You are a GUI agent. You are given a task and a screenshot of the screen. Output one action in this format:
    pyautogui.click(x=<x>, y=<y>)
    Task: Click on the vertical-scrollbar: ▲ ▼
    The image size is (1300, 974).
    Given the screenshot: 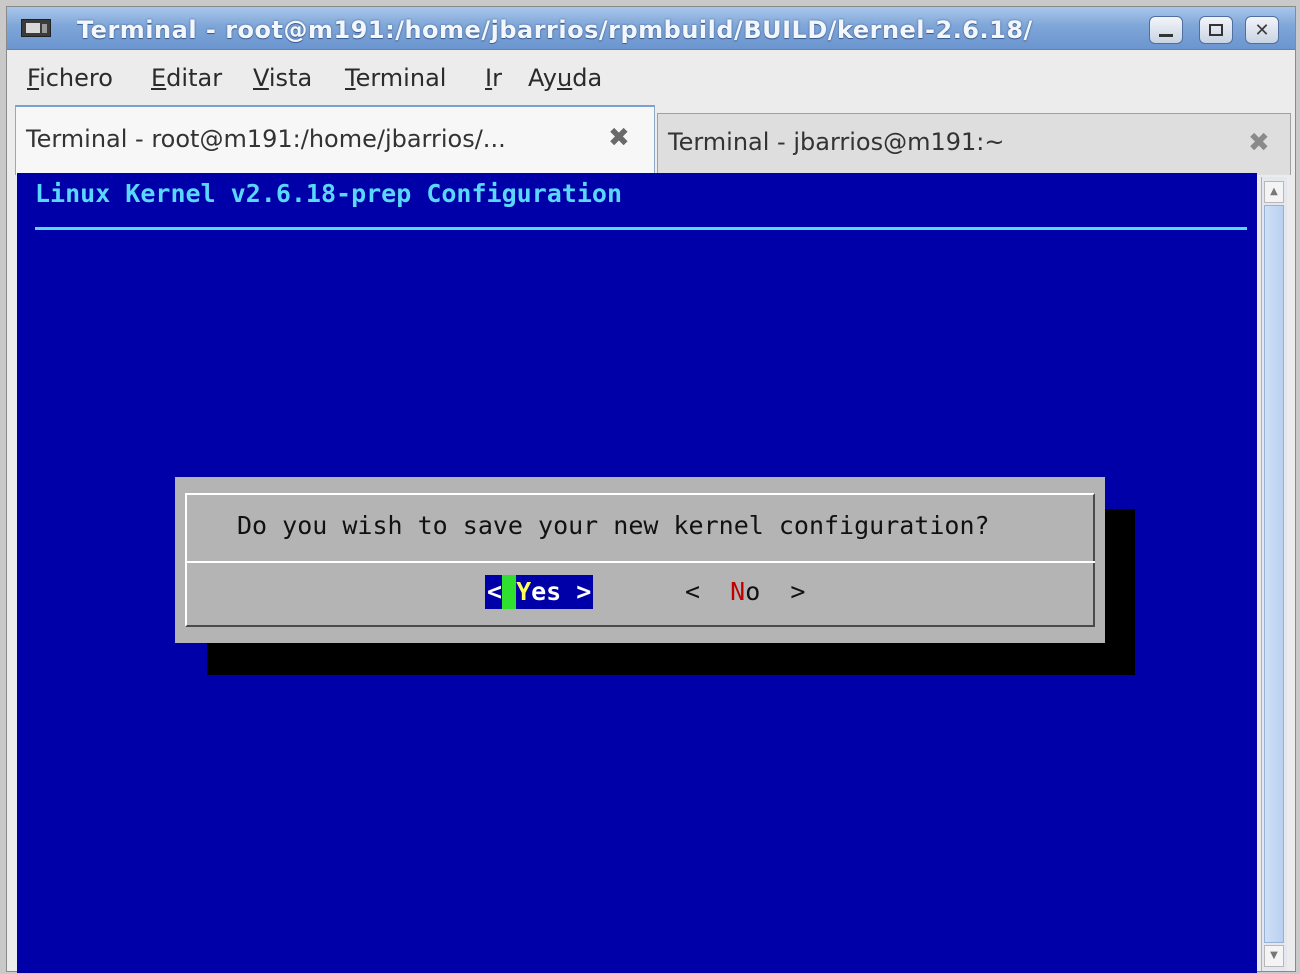 What is the action you would take?
    pyautogui.click(x=1274, y=574)
    